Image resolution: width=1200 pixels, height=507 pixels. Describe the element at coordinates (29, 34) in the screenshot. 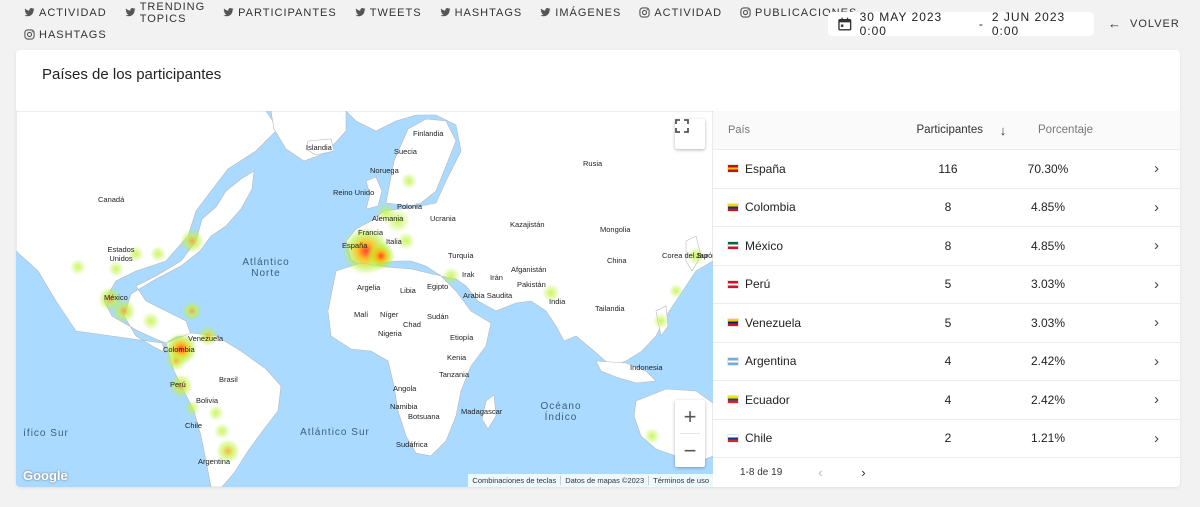

I see `instagram-icon` at that location.